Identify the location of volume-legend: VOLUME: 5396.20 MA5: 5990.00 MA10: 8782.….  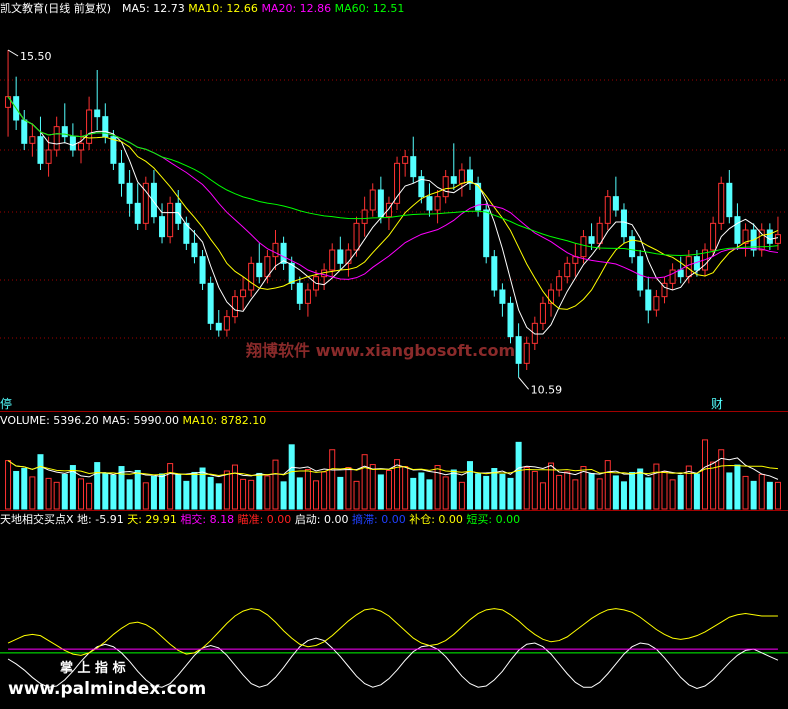
(133, 421).